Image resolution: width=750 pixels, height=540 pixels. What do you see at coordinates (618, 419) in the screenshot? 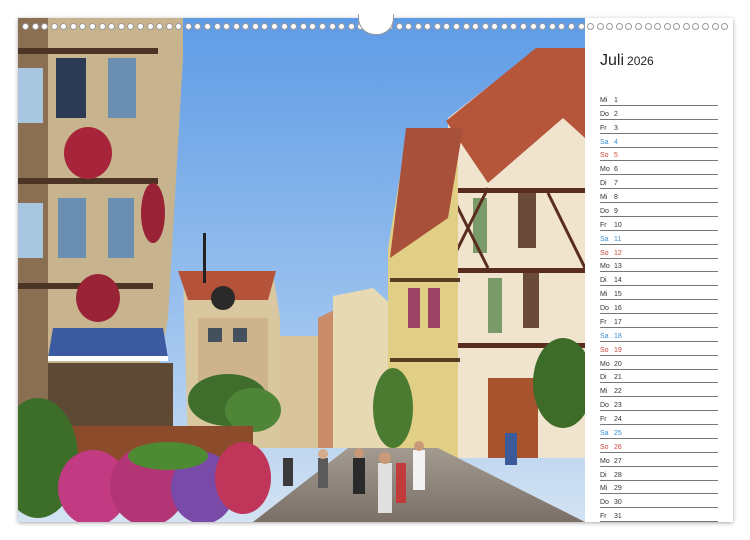
I see `day-number: 24` at bounding box center [618, 419].